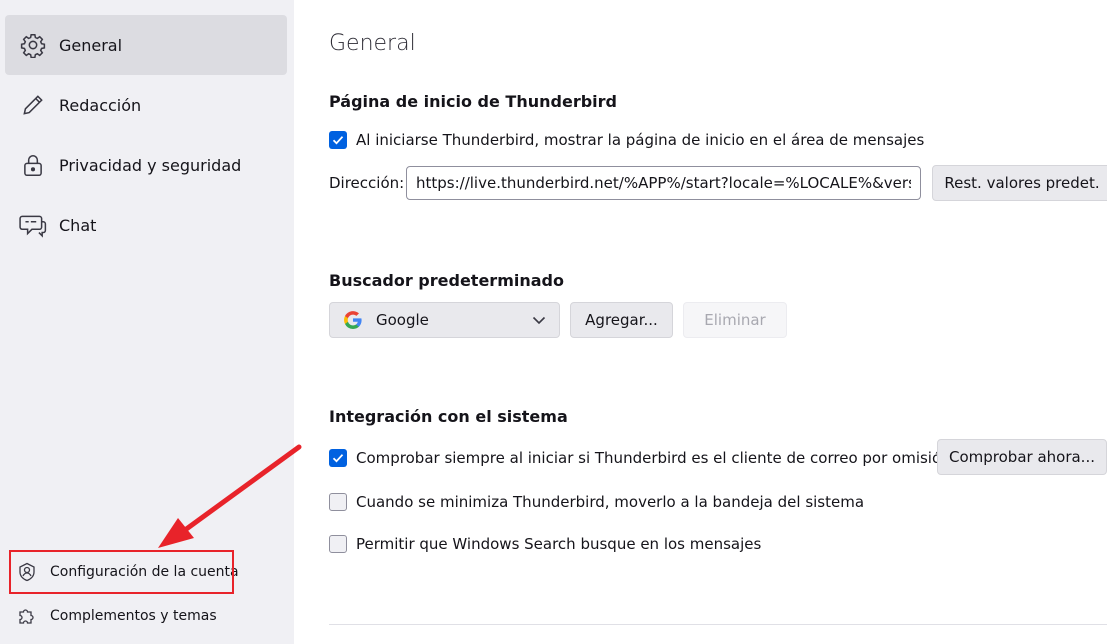  Describe the element at coordinates (539, 320) in the screenshot. I see `chevron-down-icon` at that location.